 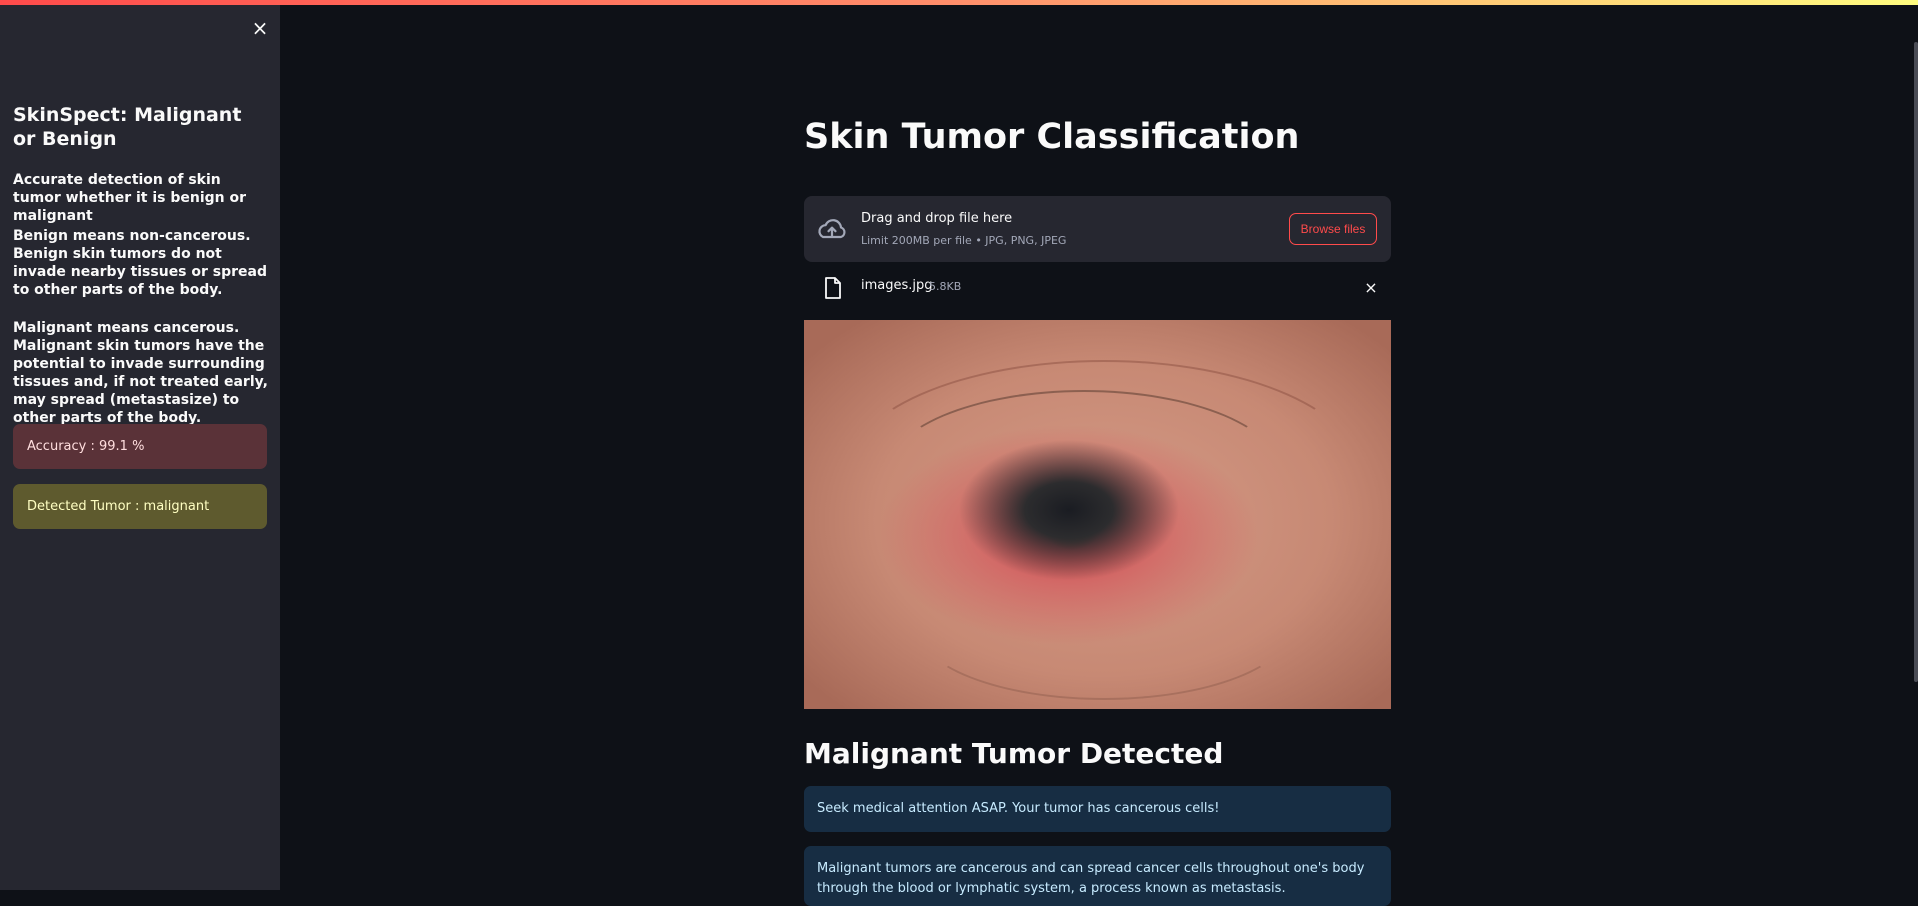 What do you see at coordinates (964, 240) in the screenshot?
I see `upload-limit-text: Limit 200MB per file • JPG, PNG, JPEG` at bounding box center [964, 240].